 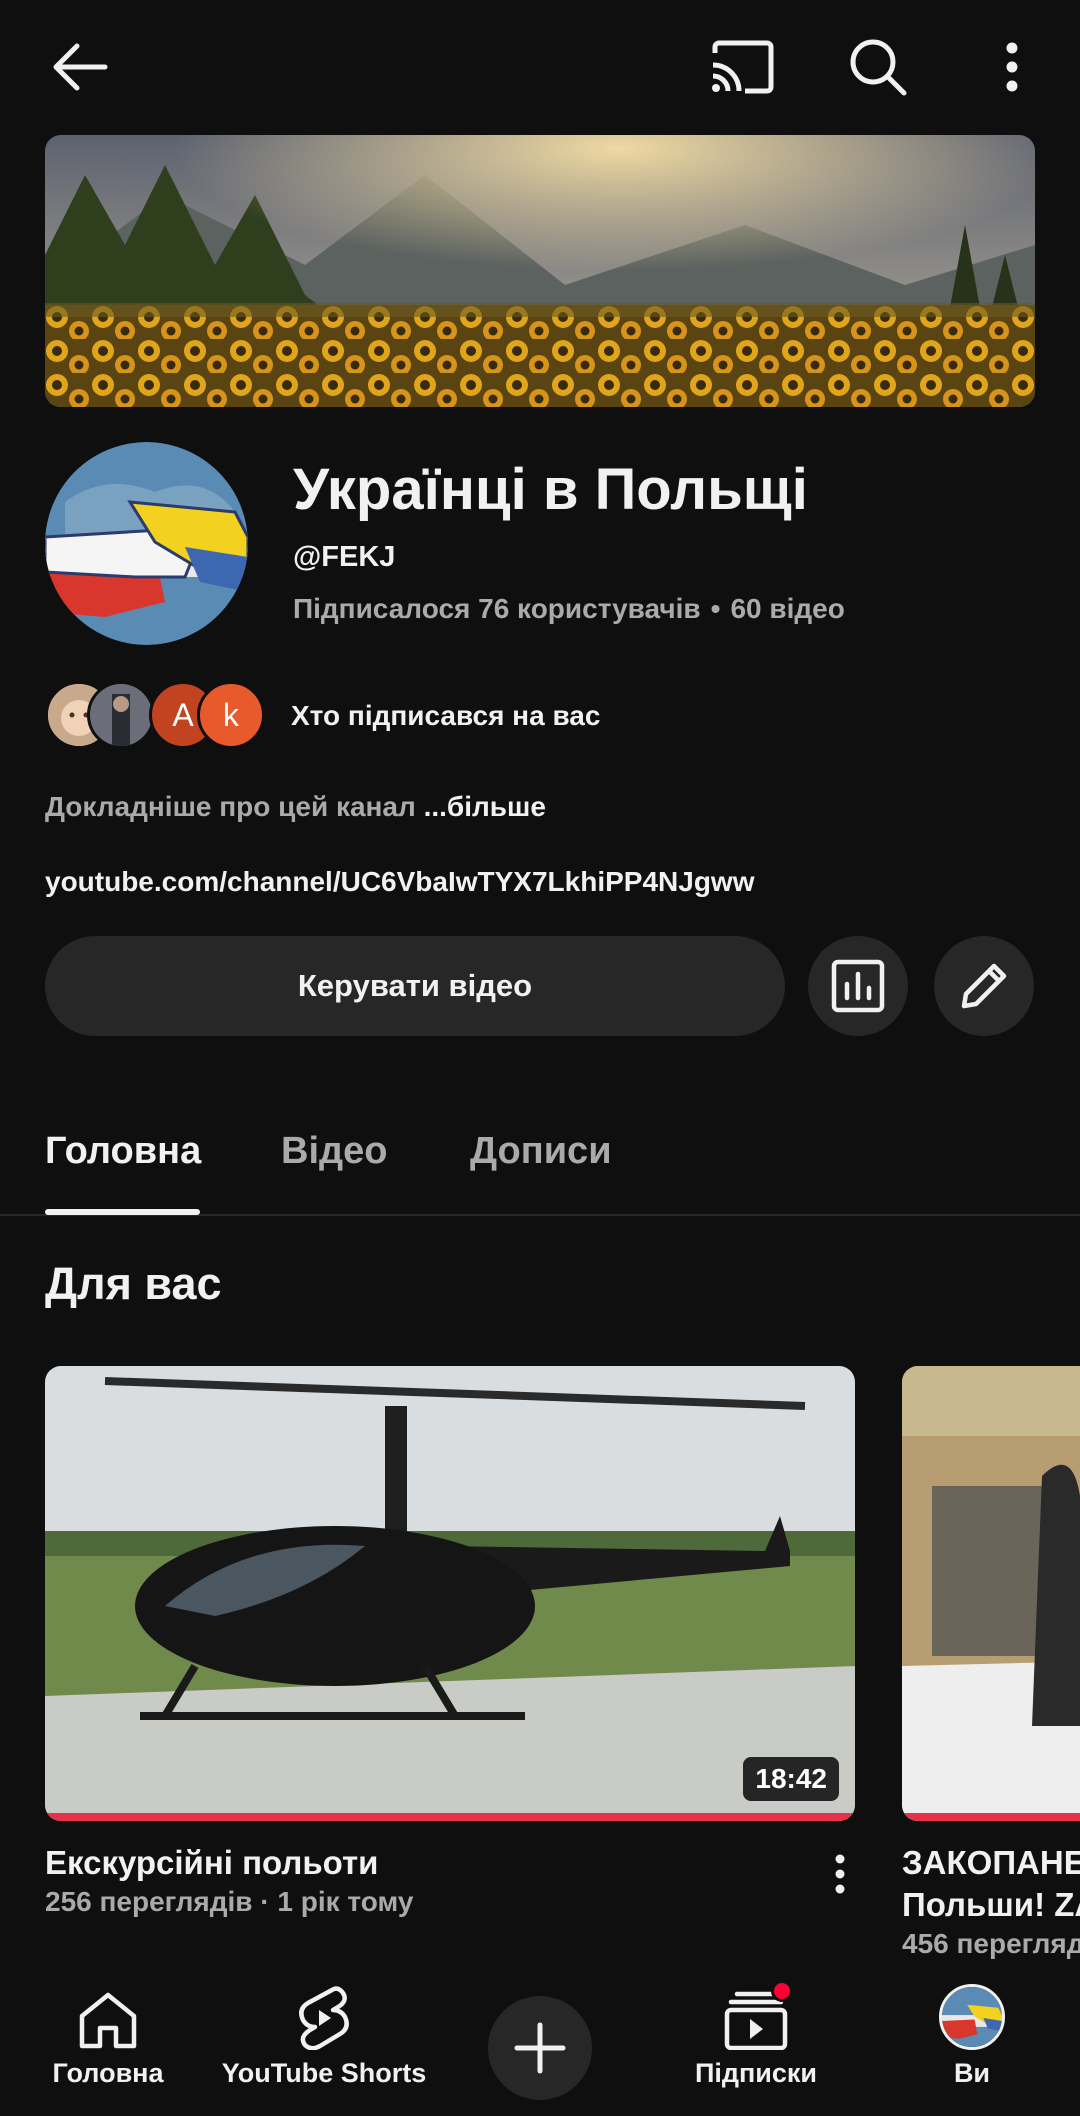 What do you see at coordinates (756, 2046) in the screenshot?
I see `nav-subscriptions: Підписки` at bounding box center [756, 2046].